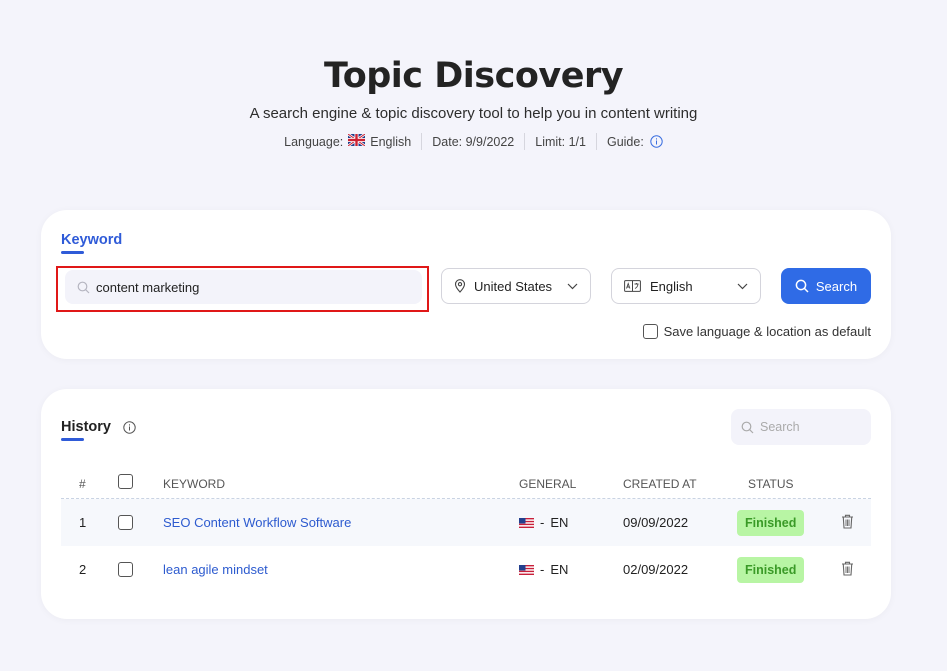 Image resolution: width=947 pixels, height=671 pixels. I want to click on col-status: STATUS, so click(771, 484).